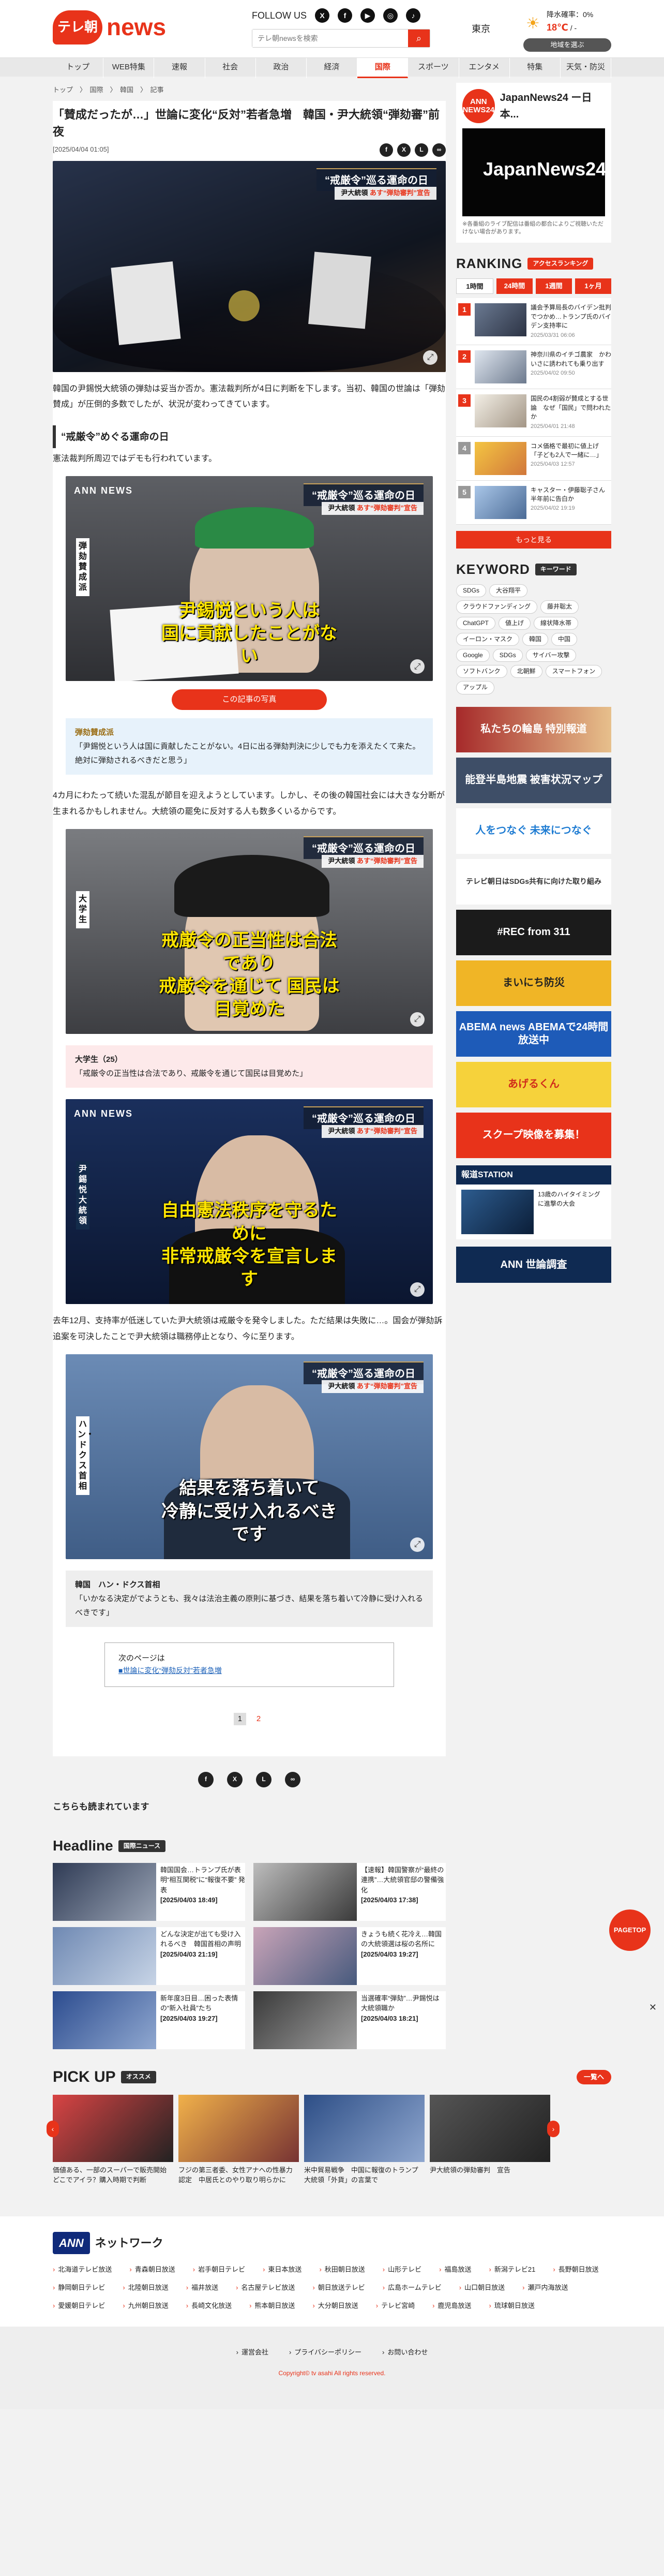  What do you see at coordinates (129, 68) in the screenshot?
I see `nav-web-feature: WEB特集` at bounding box center [129, 68].